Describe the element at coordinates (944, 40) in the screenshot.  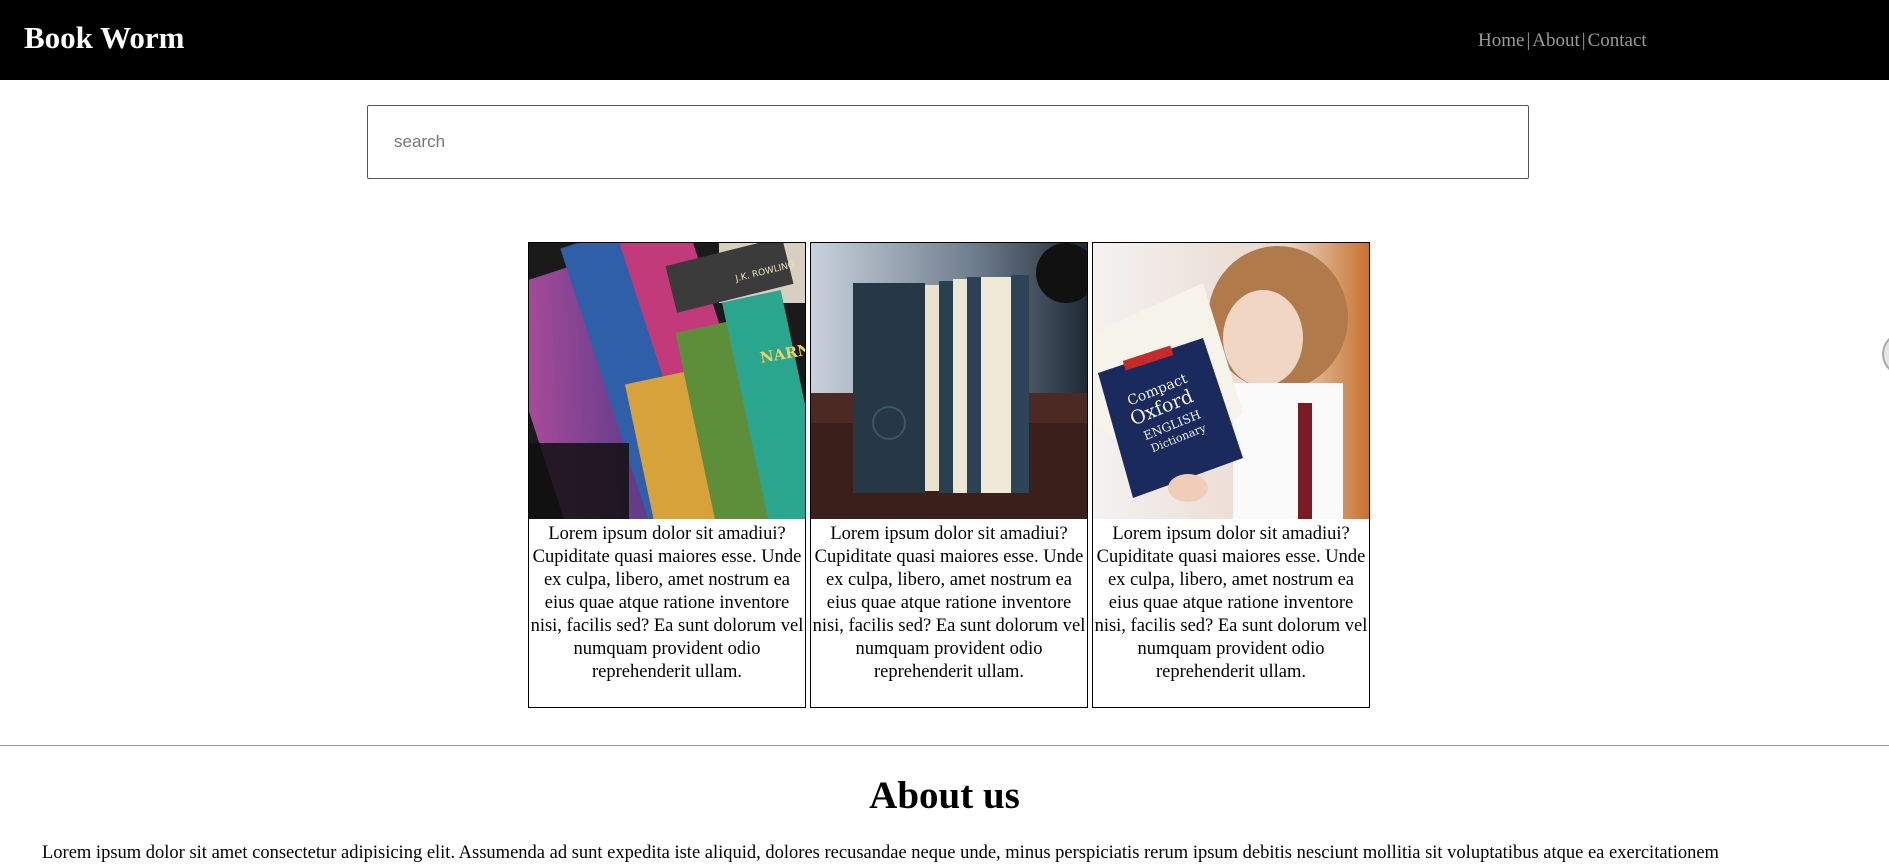
I see `top-navbar: Book Worm Home | About | Contact` at that location.